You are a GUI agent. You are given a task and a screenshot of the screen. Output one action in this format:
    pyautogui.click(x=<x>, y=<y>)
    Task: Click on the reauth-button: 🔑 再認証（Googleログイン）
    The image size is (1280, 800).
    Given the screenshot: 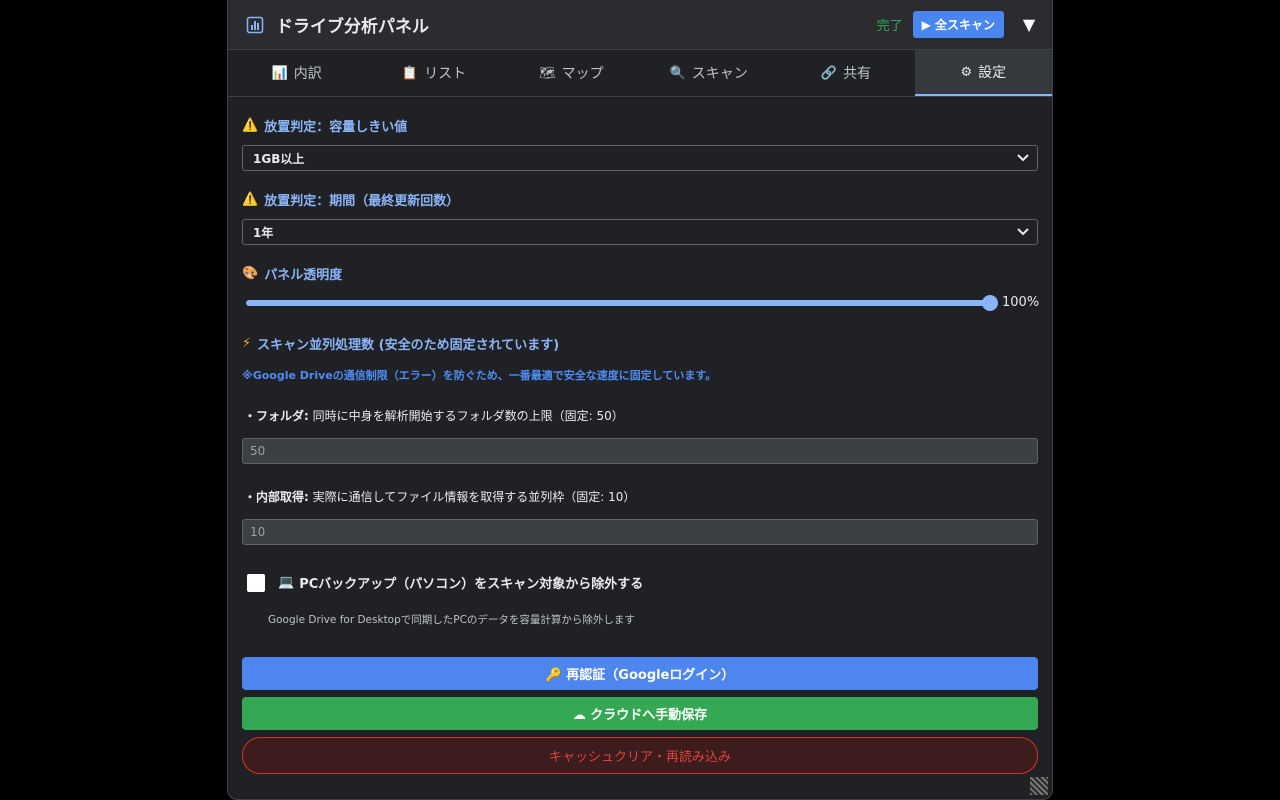 What is the action you would take?
    pyautogui.click(x=640, y=673)
    